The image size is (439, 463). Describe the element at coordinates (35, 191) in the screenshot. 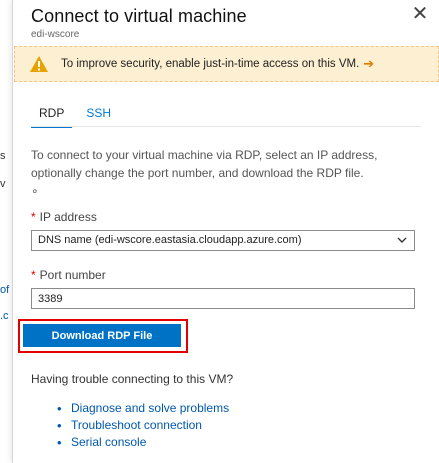

I see `description-tail: ∘` at that location.